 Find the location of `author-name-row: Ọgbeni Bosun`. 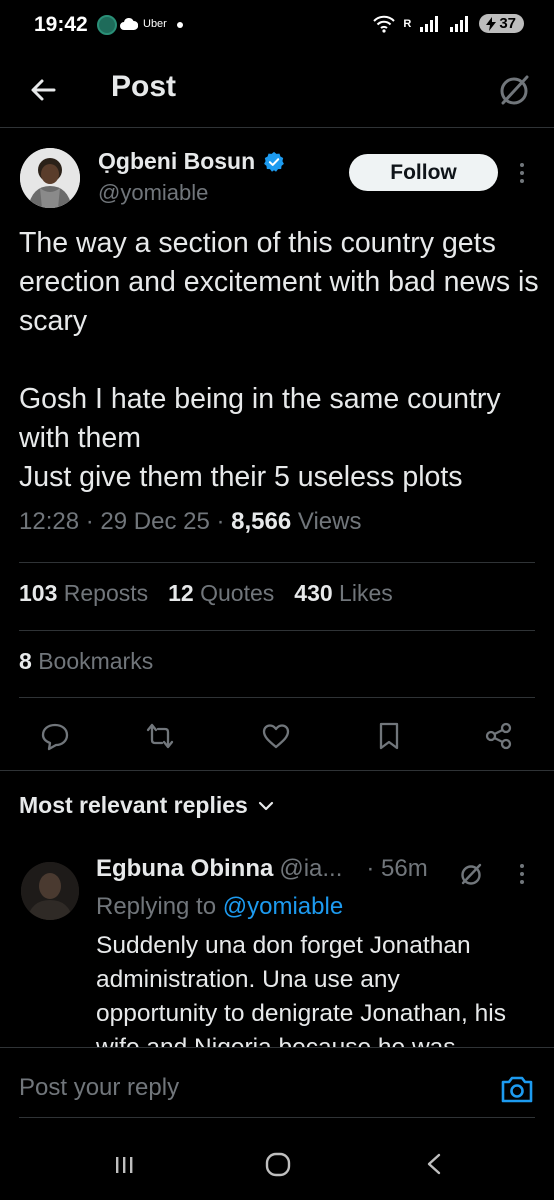

author-name-row: Ọgbeni Bosun is located at coordinates (191, 161).